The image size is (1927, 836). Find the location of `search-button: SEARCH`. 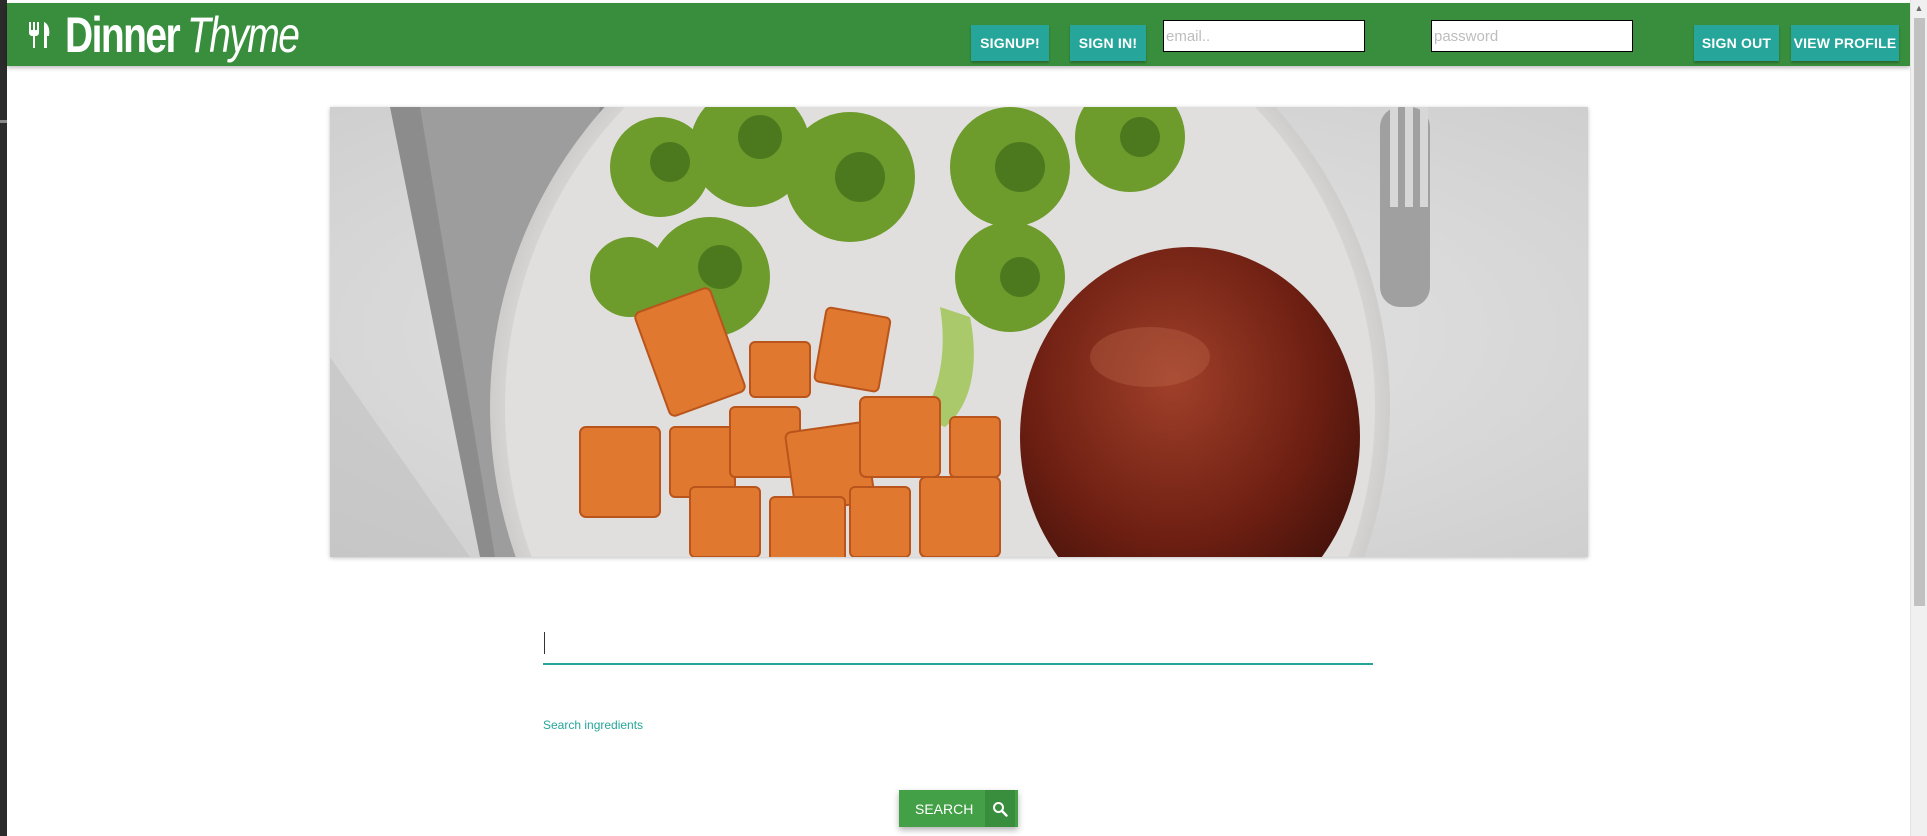

search-button: SEARCH is located at coordinates (958, 808).